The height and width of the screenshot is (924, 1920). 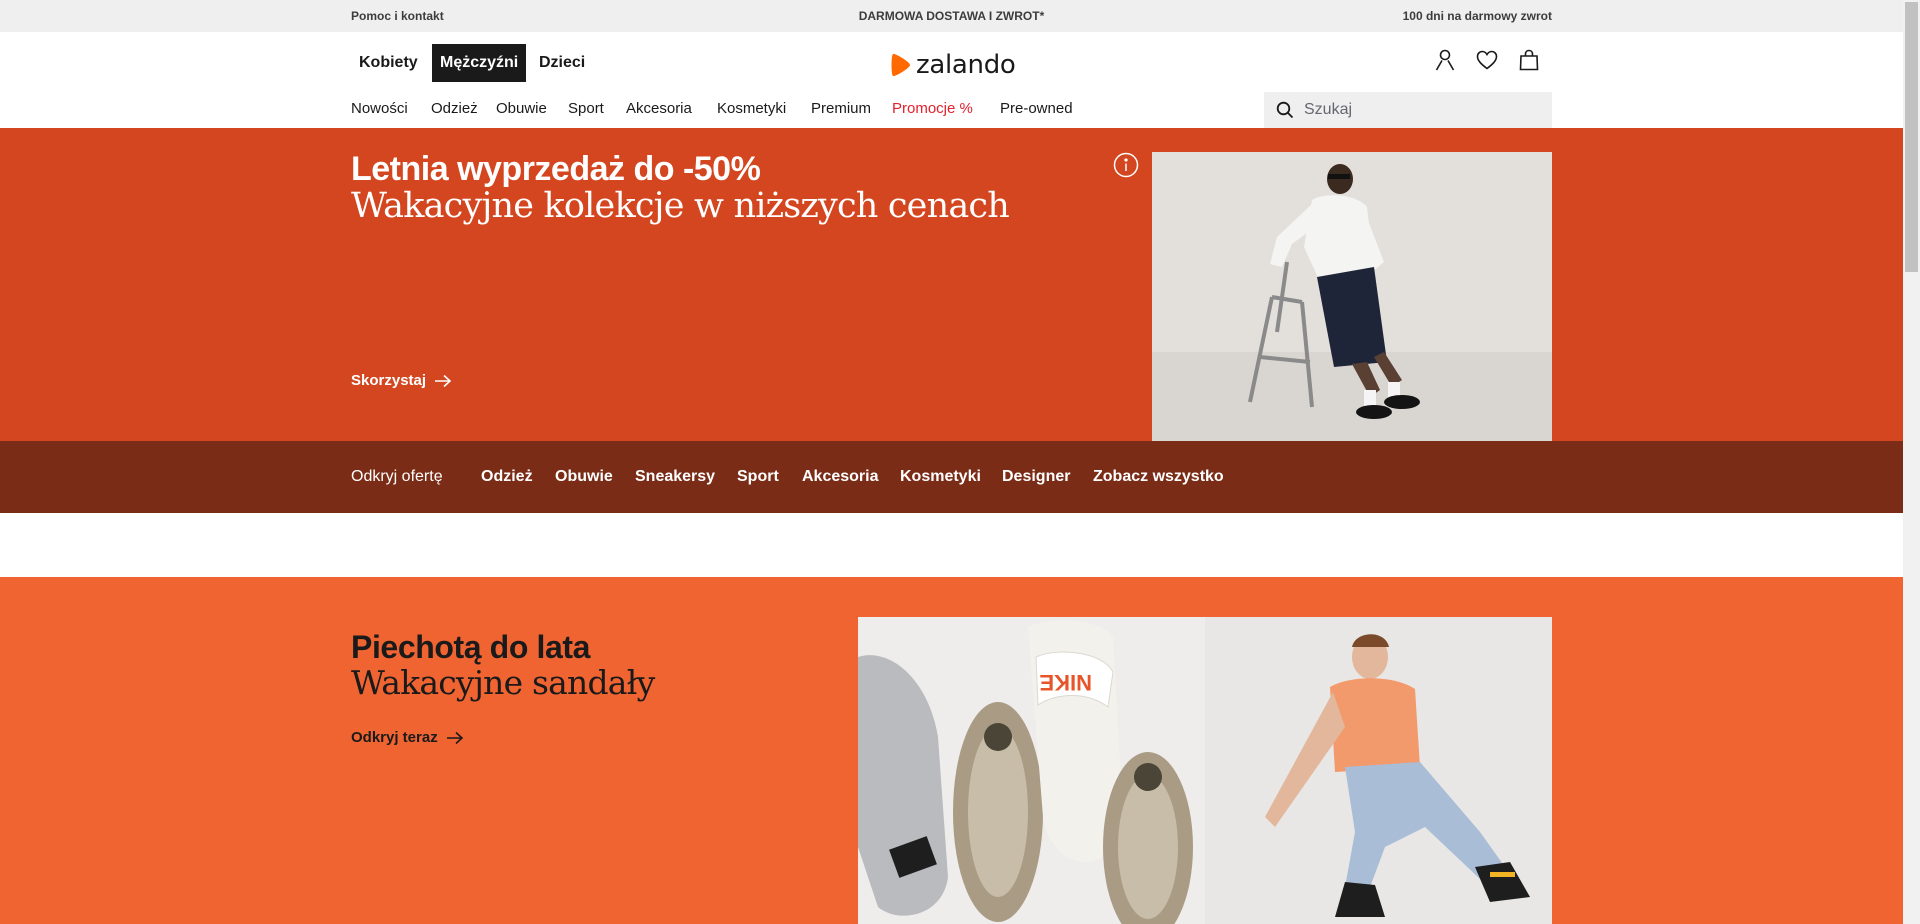 I want to click on scrollbar-thumb, so click(x=1911, y=137).